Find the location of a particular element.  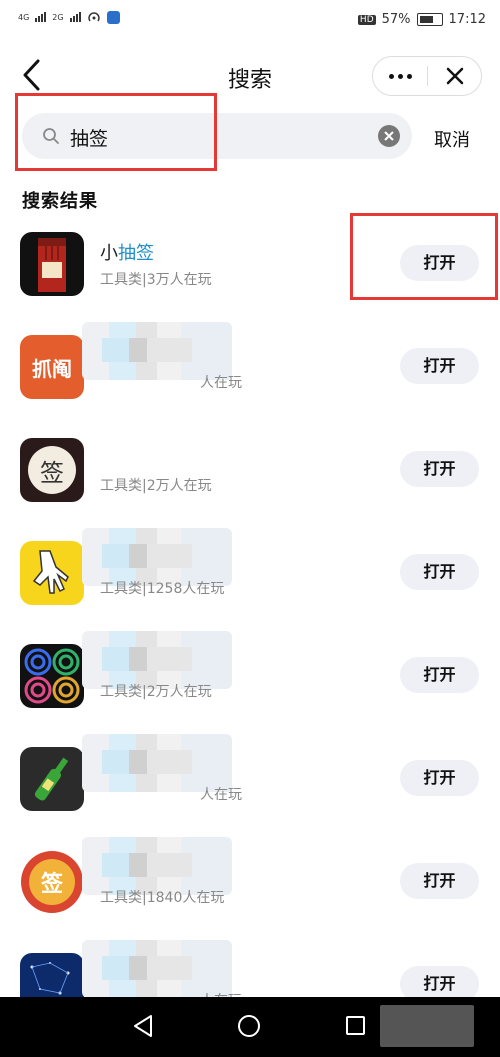

battery-icon is located at coordinates (429, 19).